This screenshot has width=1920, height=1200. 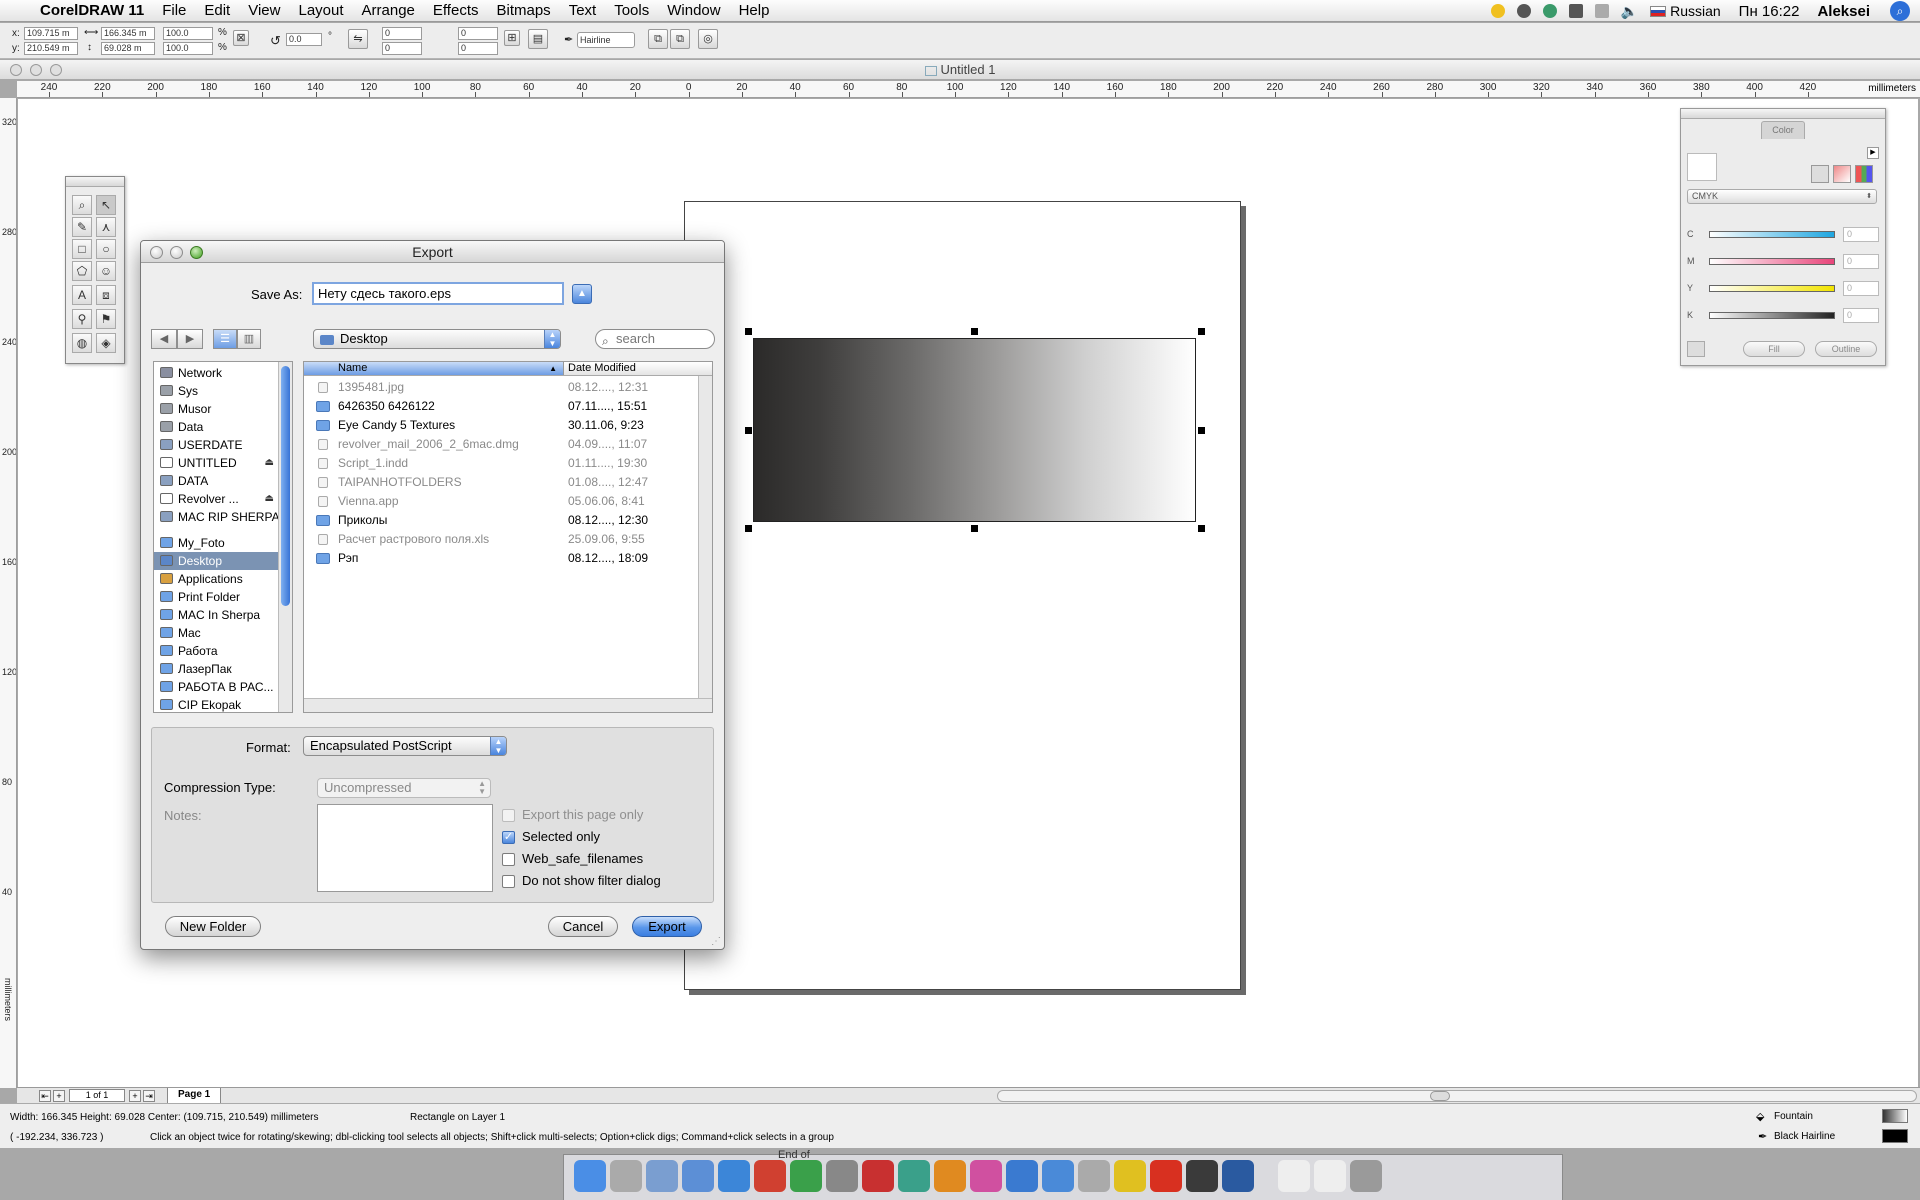 What do you see at coordinates (285, 486) in the screenshot?
I see `sidebar-scroll-thumb` at bounding box center [285, 486].